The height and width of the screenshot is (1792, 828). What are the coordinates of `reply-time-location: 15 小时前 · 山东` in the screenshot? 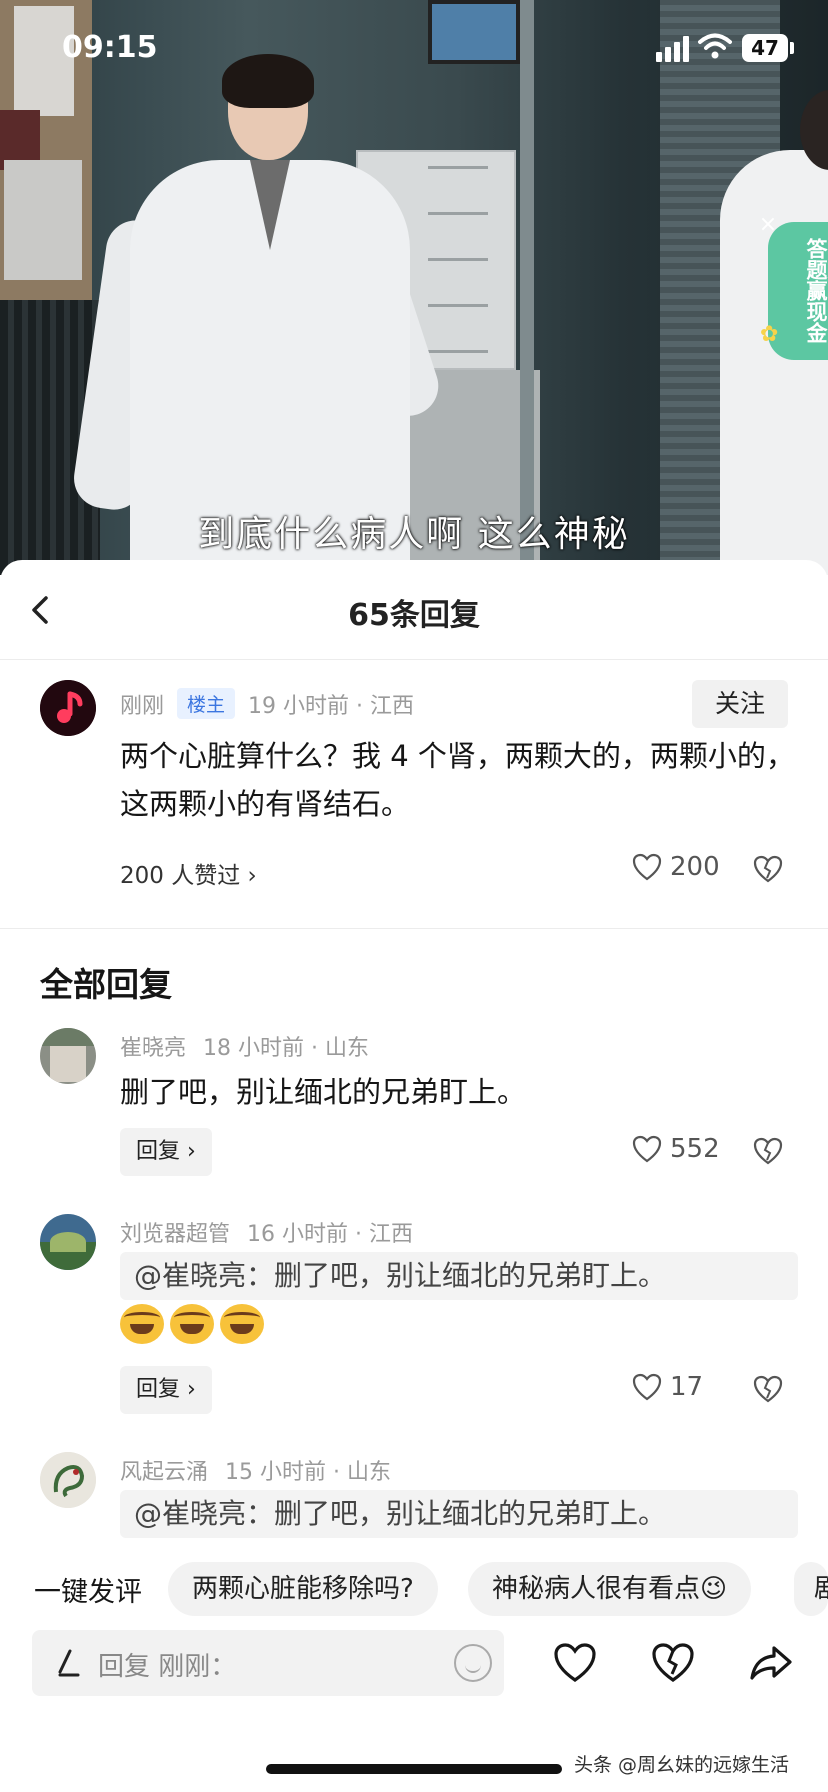 It's located at (308, 1472).